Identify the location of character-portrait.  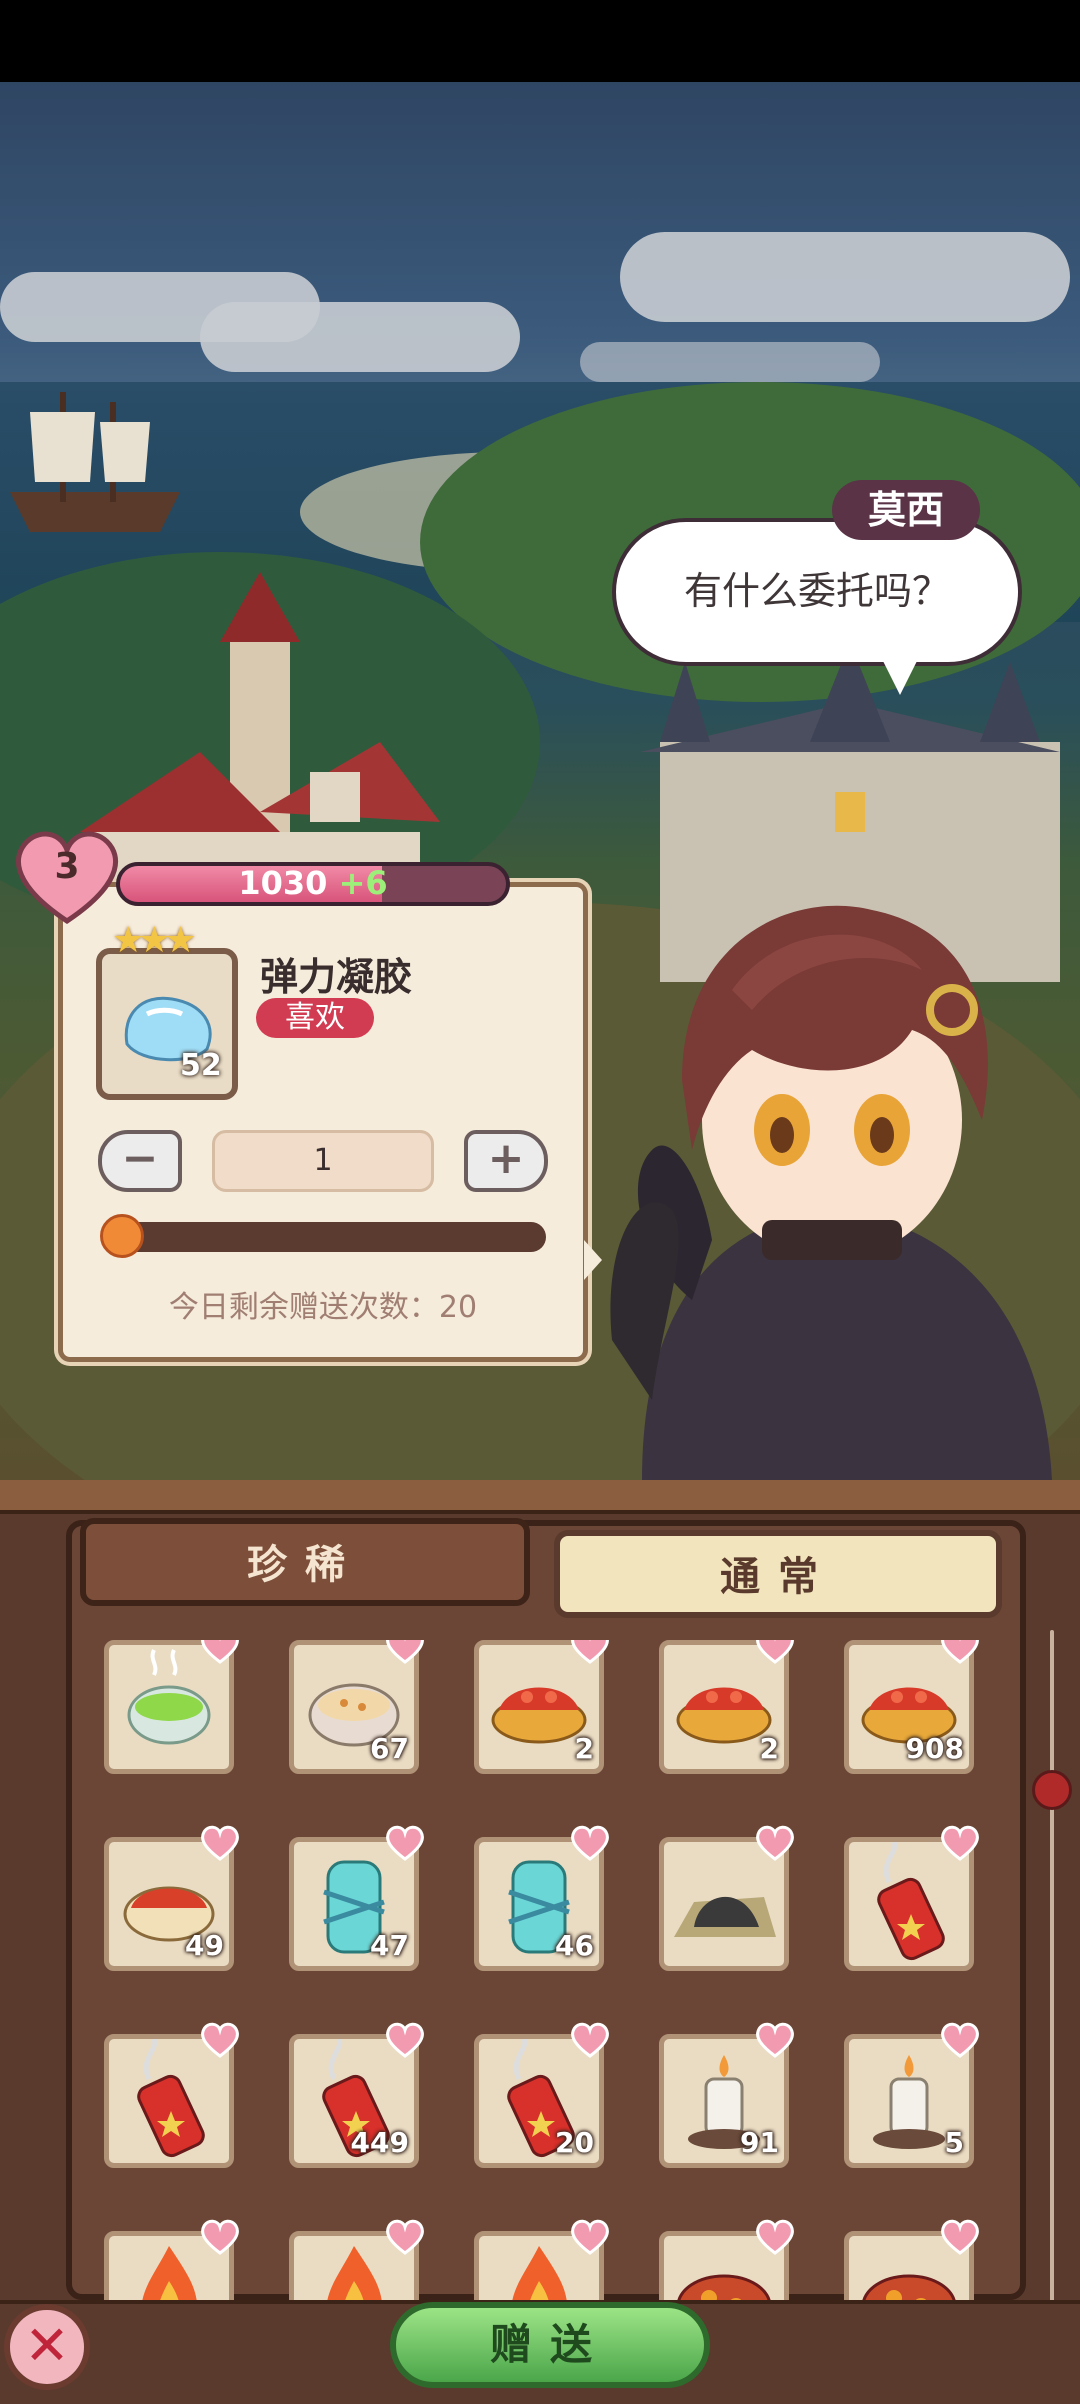
(831, 1192).